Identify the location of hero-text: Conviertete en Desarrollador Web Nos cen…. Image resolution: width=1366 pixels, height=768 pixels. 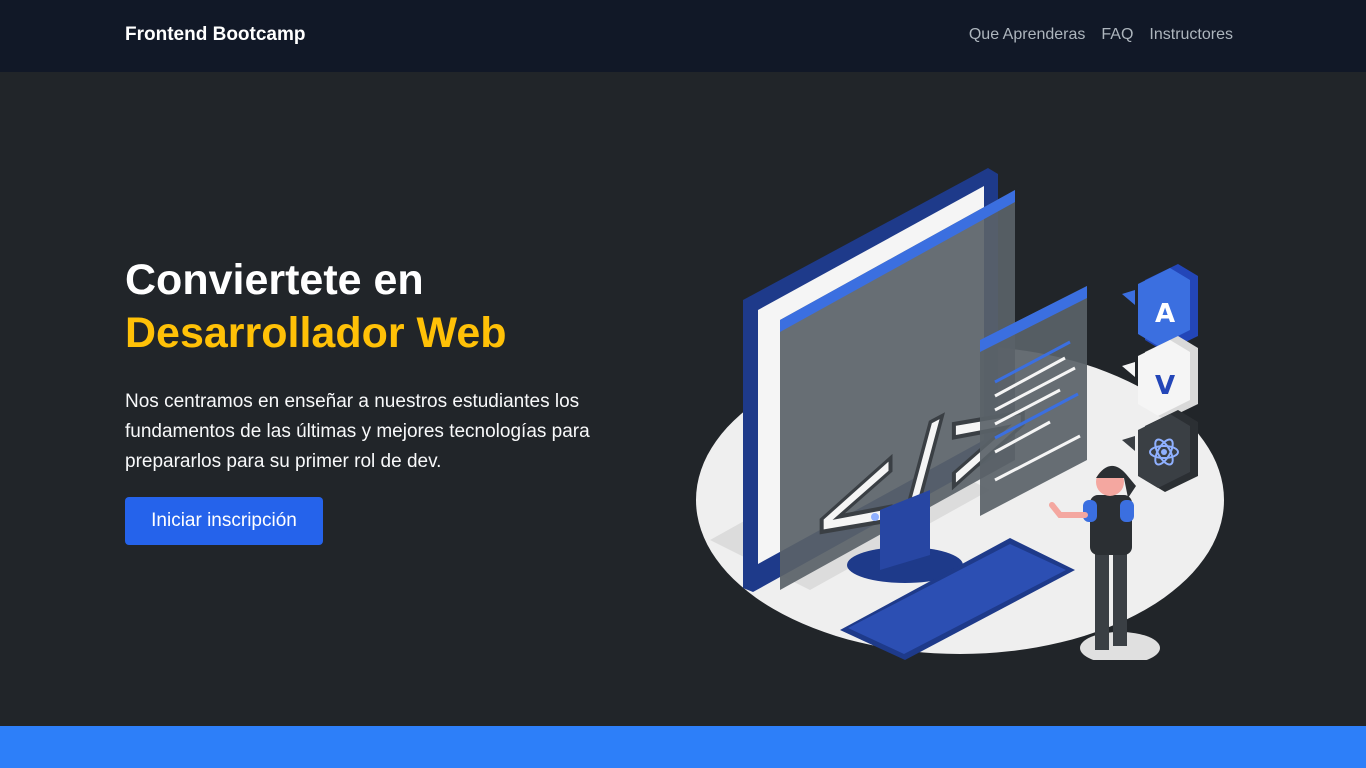
(405, 365).